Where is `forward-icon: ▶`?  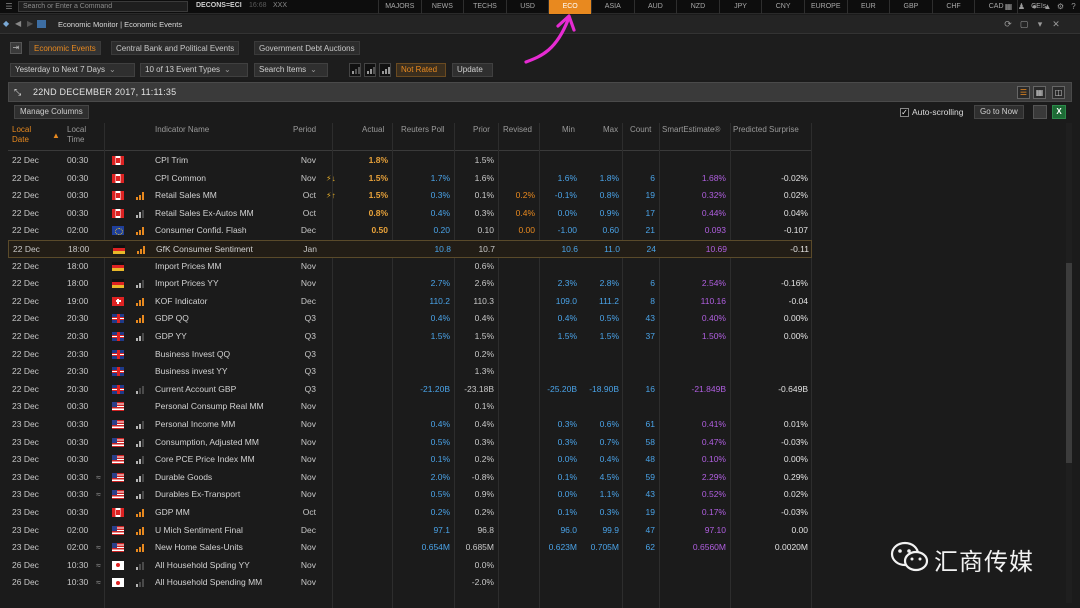
forward-icon: ▶ is located at coordinates (30, 23).